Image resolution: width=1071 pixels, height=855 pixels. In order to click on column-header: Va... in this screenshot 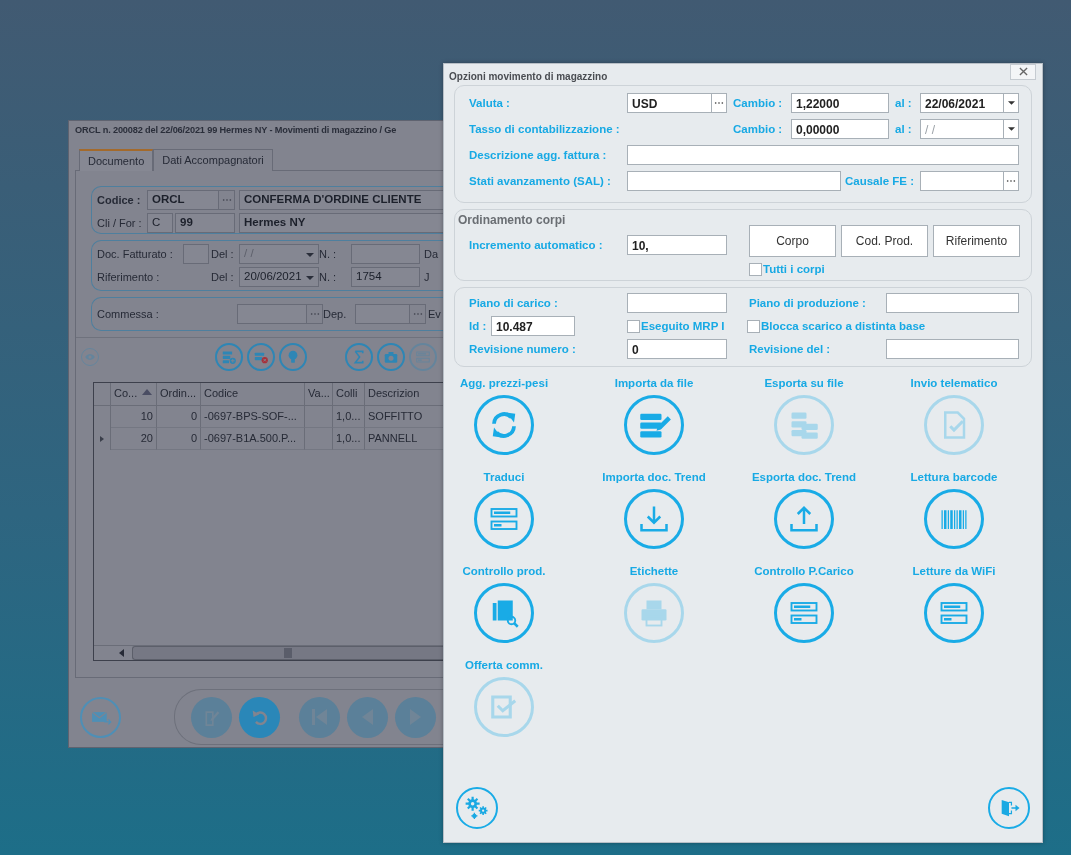, I will do `click(319, 394)`.